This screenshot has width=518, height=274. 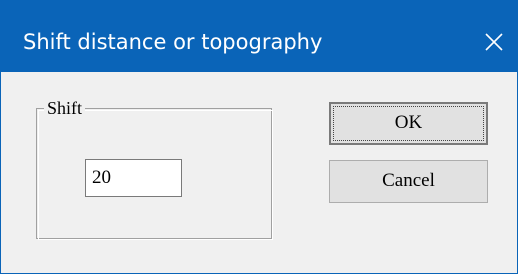 I want to click on close-icon, so click(x=494, y=42).